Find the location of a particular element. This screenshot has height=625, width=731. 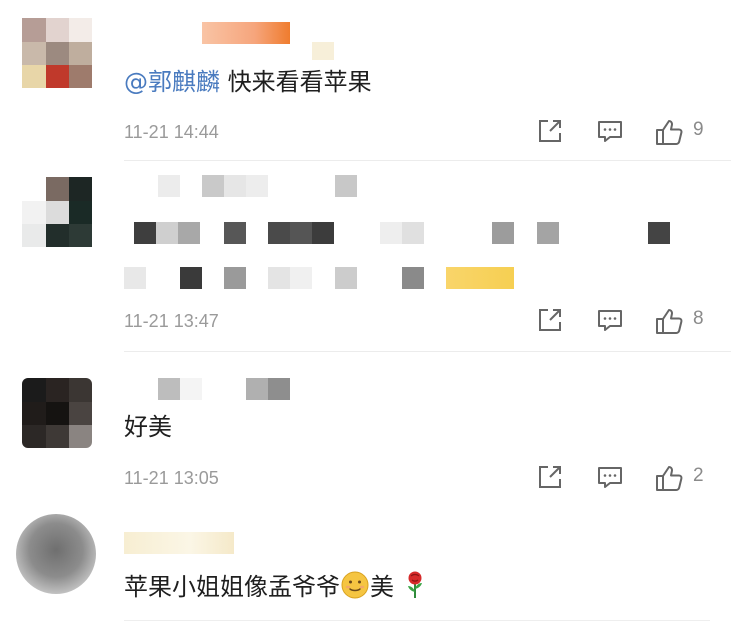

smiling-face-icon is located at coordinates (355, 588).